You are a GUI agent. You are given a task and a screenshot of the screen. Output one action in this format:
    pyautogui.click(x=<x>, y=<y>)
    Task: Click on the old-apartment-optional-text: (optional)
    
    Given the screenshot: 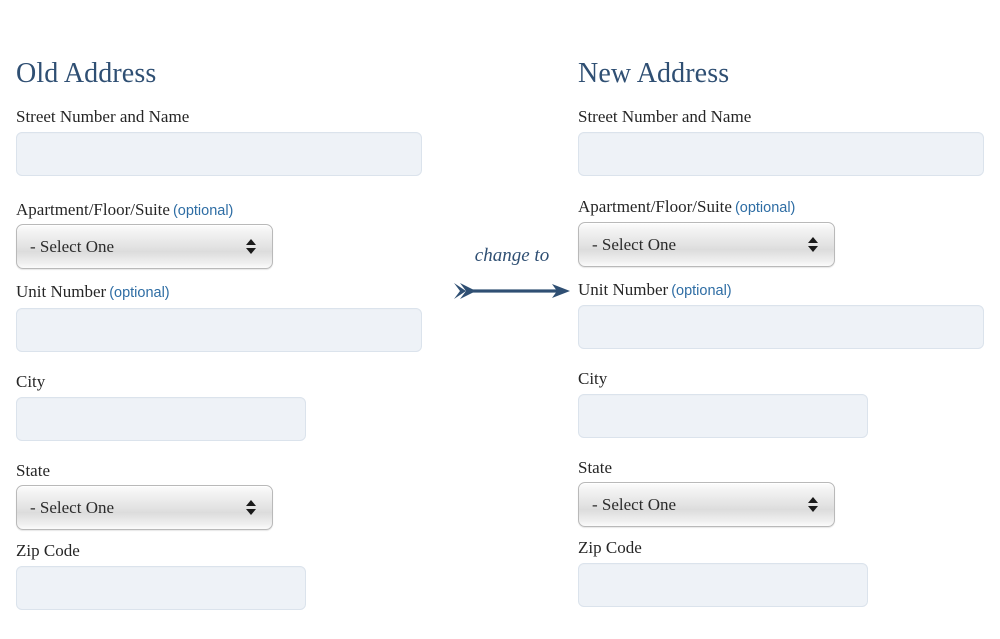 What is the action you would take?
    pyautogui.click(x=203, y=211)
    